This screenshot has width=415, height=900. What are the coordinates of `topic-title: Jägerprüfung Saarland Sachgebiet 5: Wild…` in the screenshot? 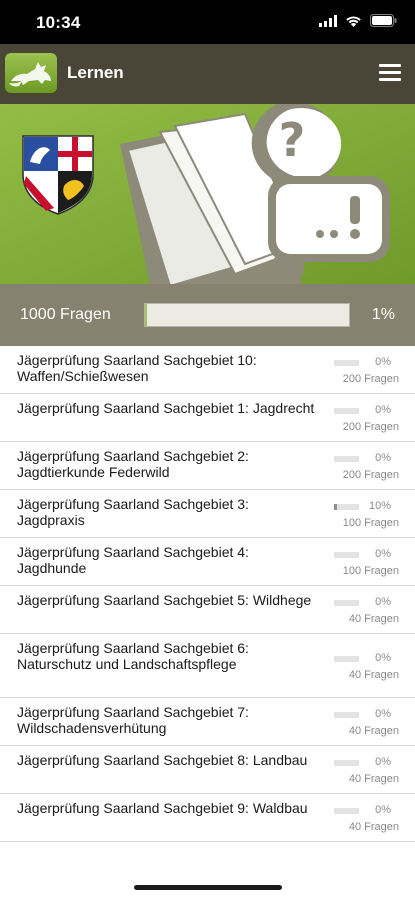 It's located at (164, 600).